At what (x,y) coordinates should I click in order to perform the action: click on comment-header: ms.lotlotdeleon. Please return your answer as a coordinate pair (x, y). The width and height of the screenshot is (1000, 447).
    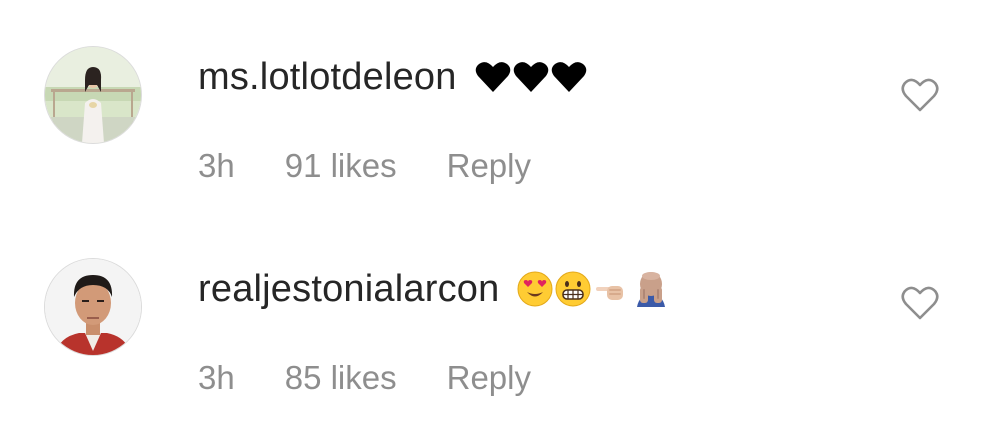
    Looking at the image, I should click on (392, 77).